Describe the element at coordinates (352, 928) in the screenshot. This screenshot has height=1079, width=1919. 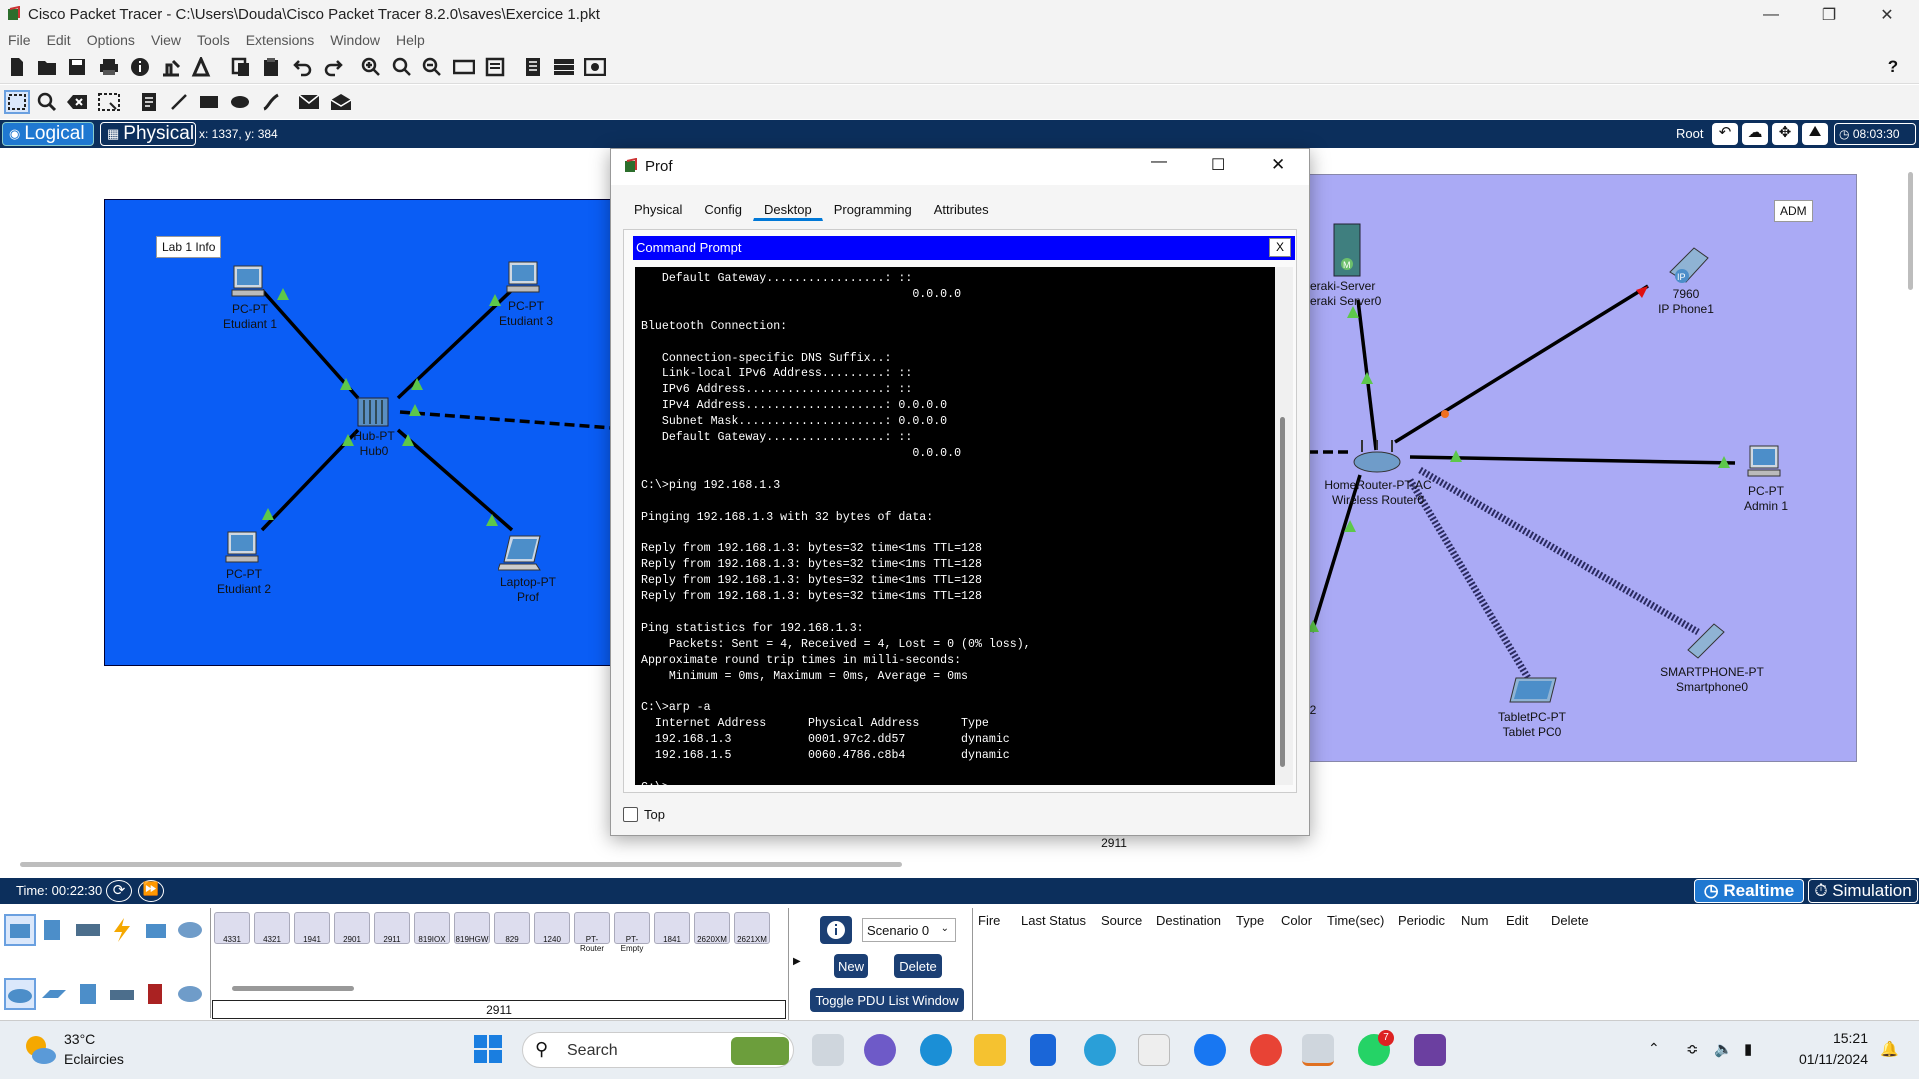
I see `model-2901: 2901` at that location.